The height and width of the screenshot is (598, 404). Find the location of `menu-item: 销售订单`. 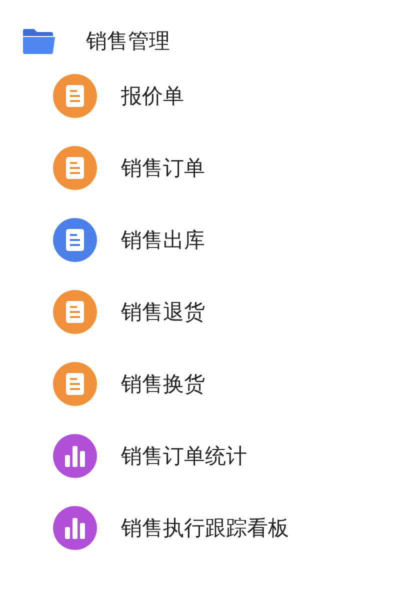

menu-item: 销售订单 is located at coordinates (163, 168).